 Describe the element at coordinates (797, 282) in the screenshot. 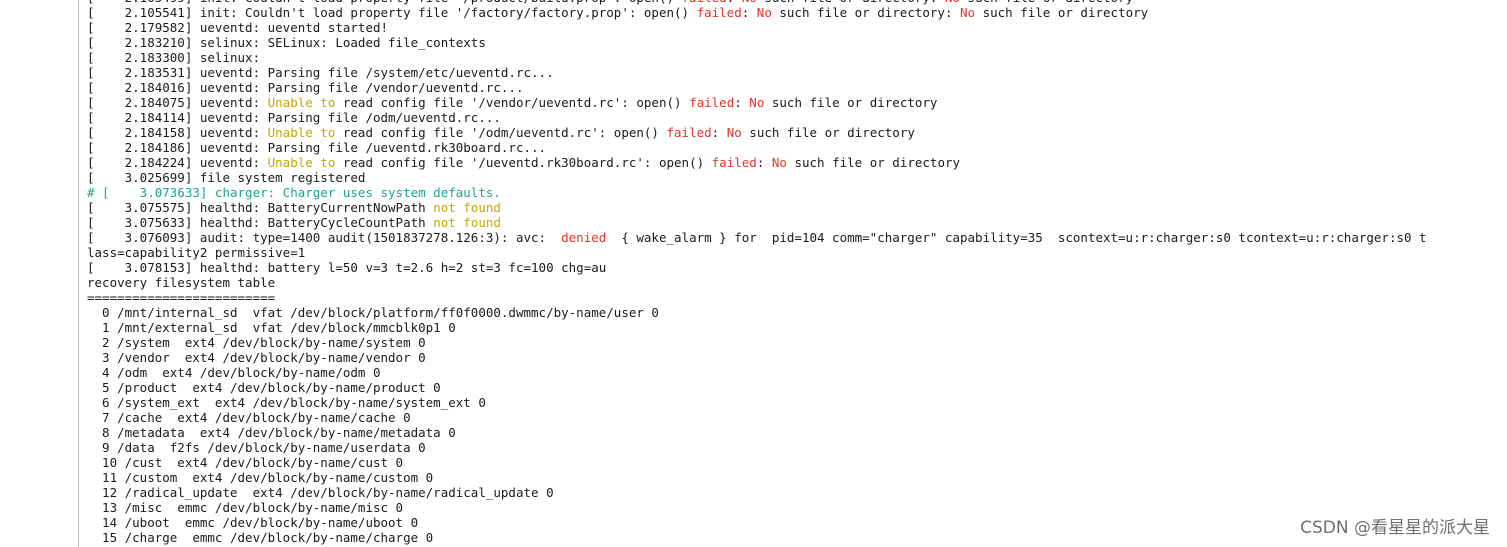

I see `console-line: recovery filesystem table` at that location.